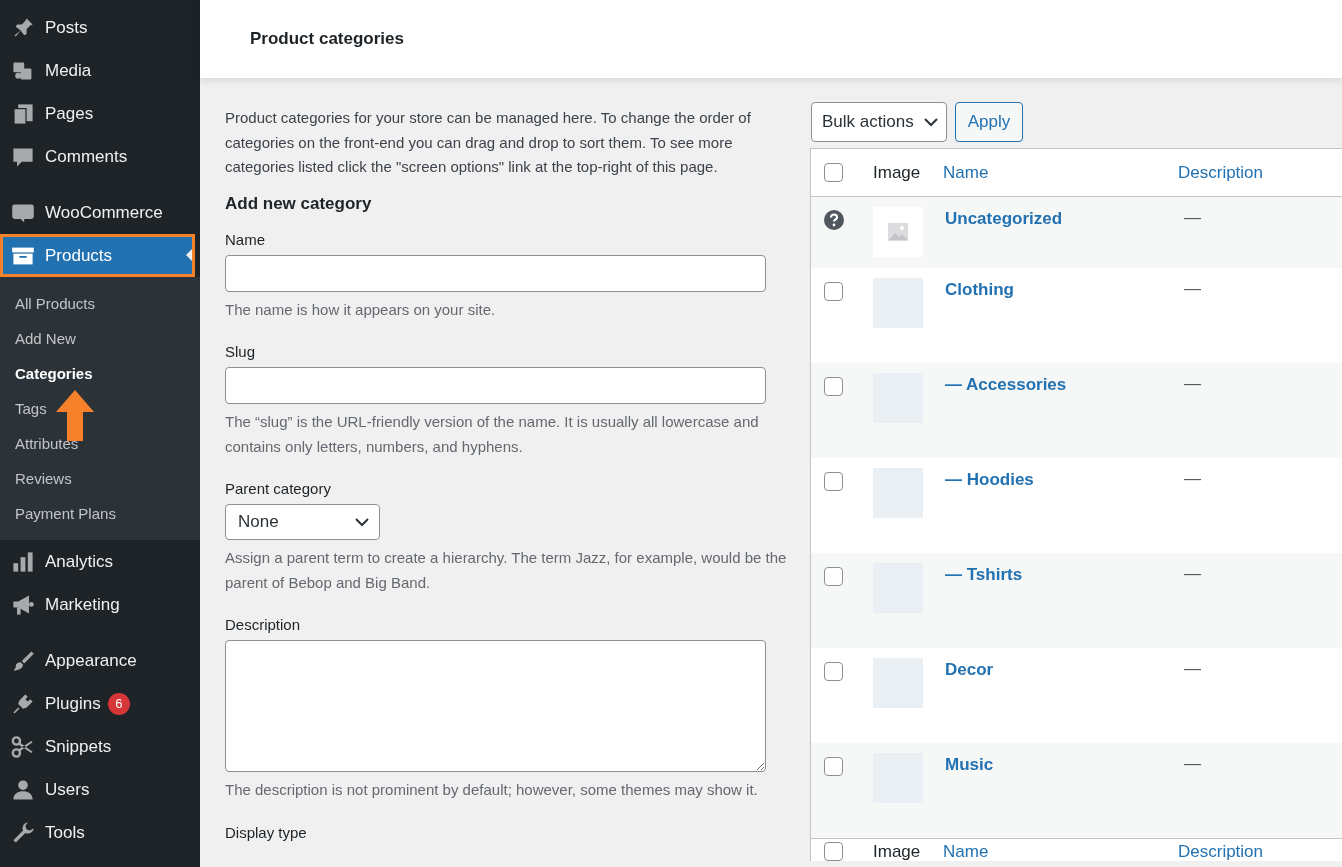 The image size is (1342, 867). What do you see at coordinates (241, 352) in the screenshot?
I see `field-label: Slug` at bounding box center [241, 352].